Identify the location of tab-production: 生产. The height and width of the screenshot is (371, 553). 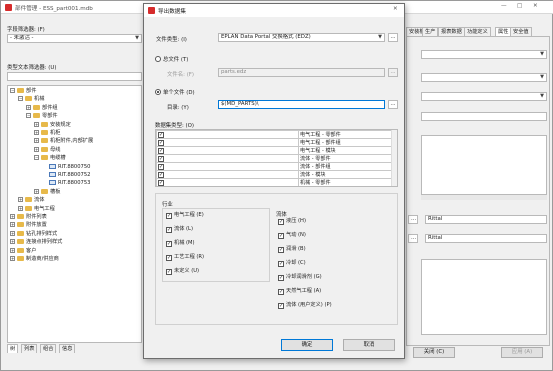
(430, 31).